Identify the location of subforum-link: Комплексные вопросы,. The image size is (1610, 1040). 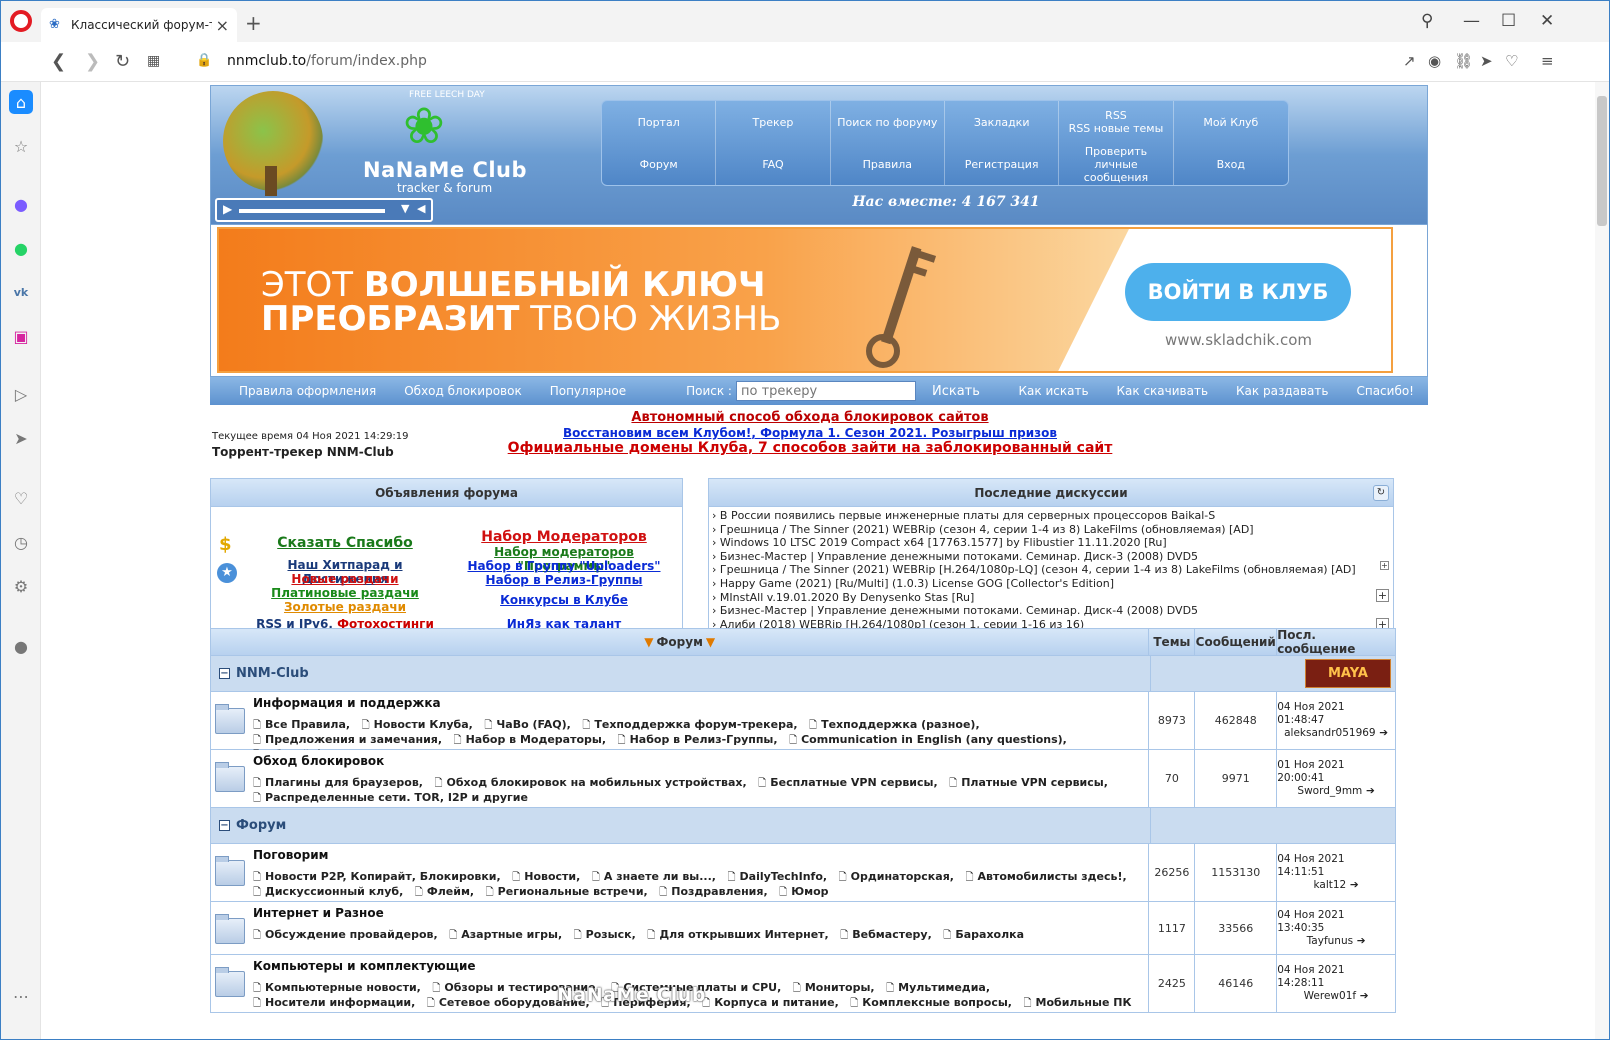
(931, 1002).